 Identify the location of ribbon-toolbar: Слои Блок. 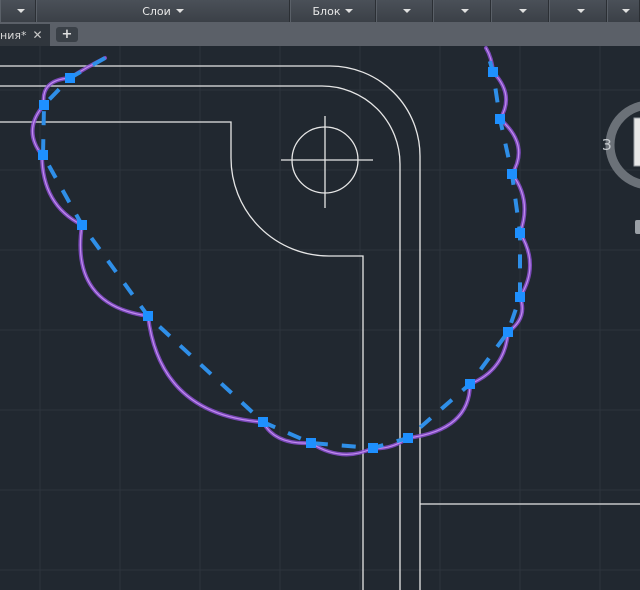
(320, 11).